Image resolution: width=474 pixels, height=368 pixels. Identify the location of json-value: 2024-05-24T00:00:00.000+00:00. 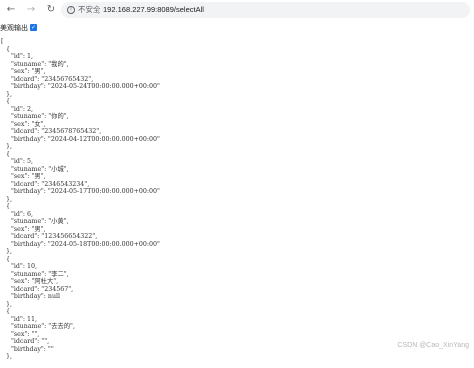
(104, 86).